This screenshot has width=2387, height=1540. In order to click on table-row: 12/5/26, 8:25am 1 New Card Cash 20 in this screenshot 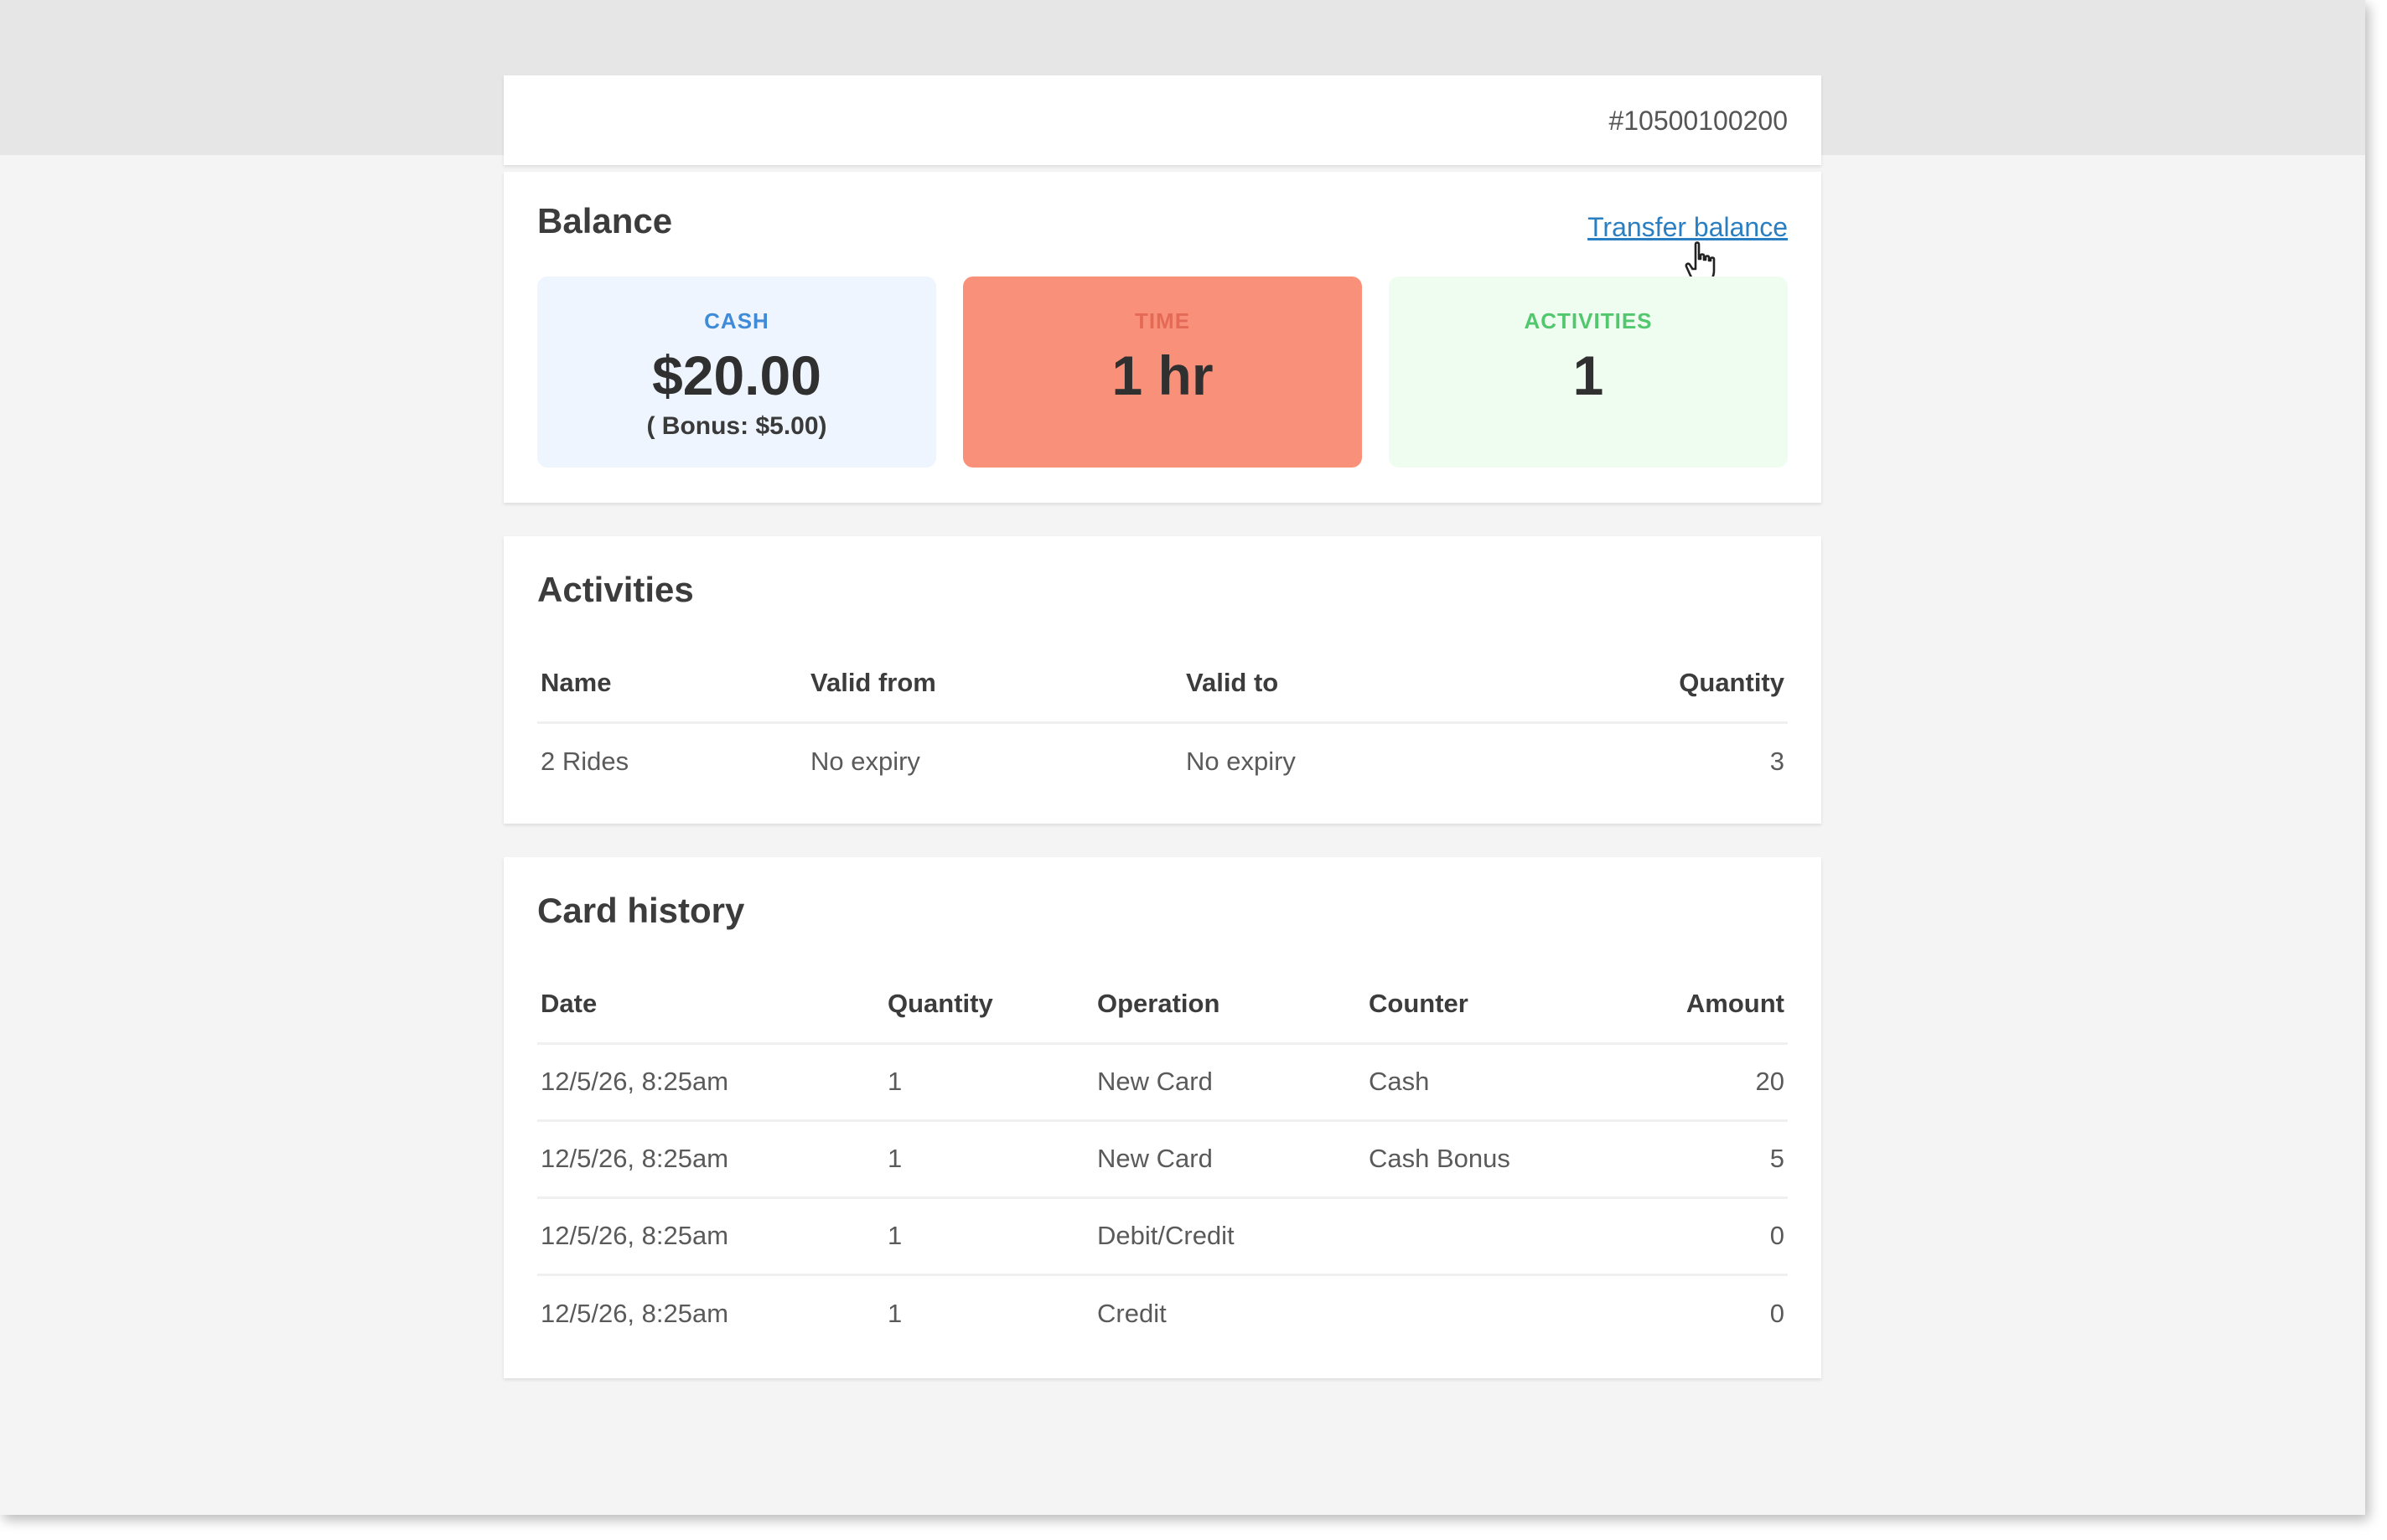, I will do `click(1163, 1082)`.